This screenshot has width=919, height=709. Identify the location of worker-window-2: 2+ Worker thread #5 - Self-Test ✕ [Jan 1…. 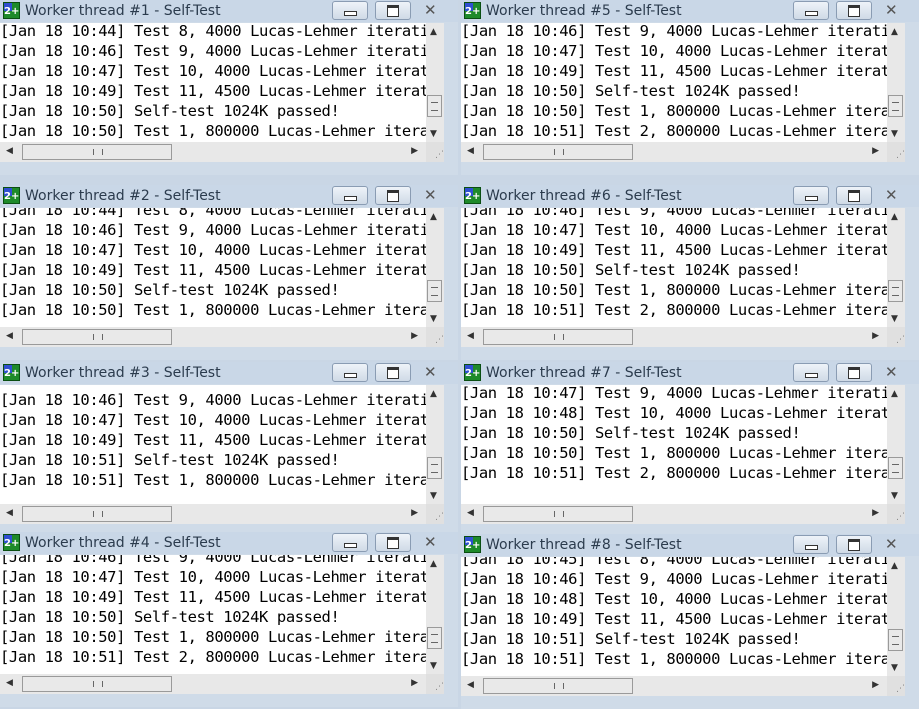
(690, 87).